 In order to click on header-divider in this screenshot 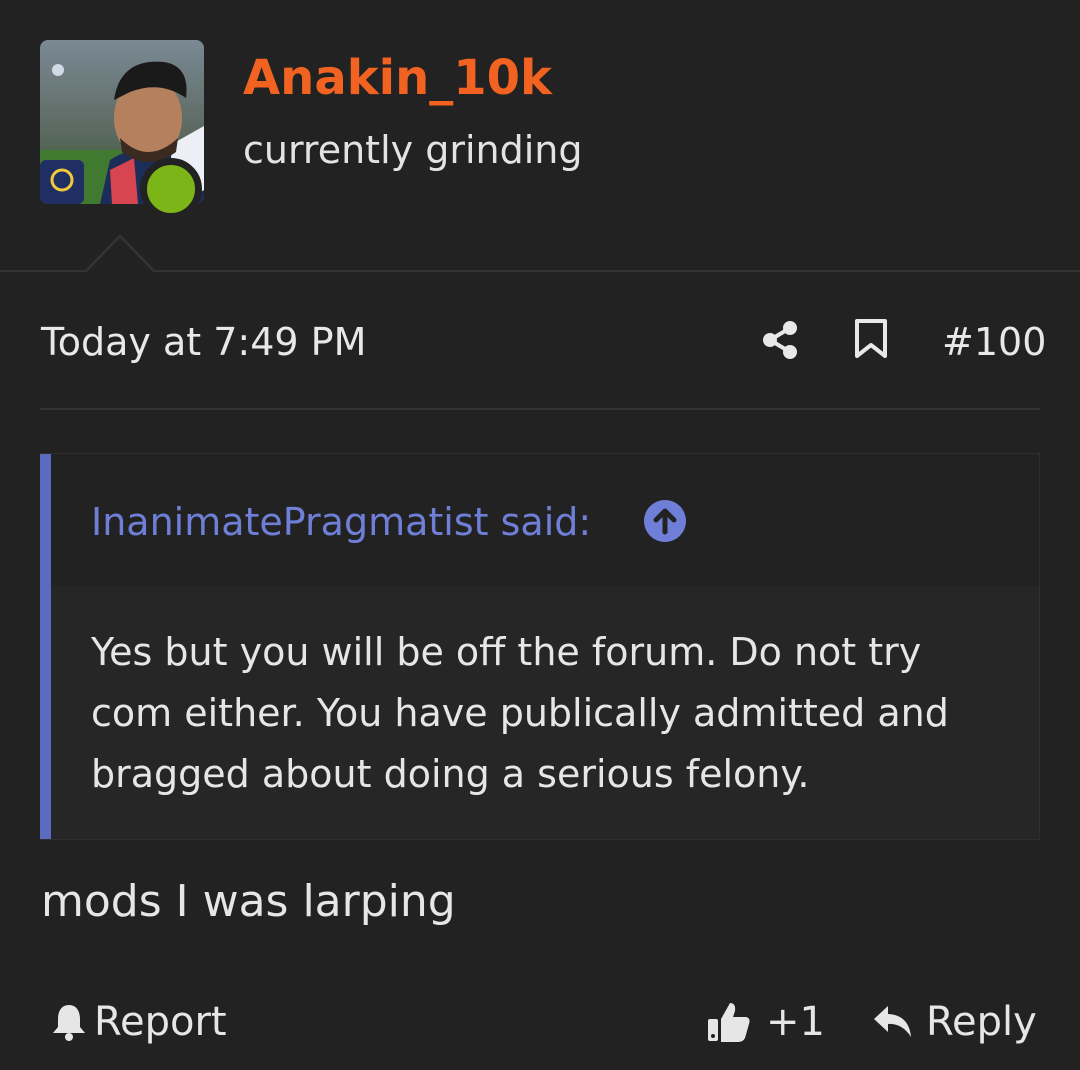, I will do `click(540, 271)`.